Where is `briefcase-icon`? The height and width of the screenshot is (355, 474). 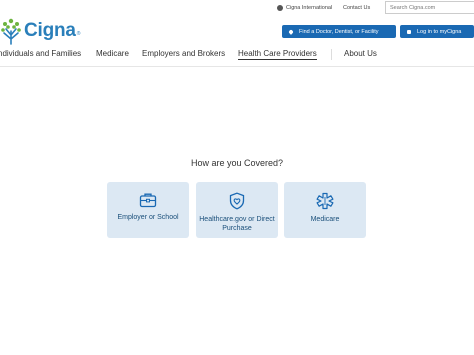 briefcase-icon is located at coordinates (148, 200).